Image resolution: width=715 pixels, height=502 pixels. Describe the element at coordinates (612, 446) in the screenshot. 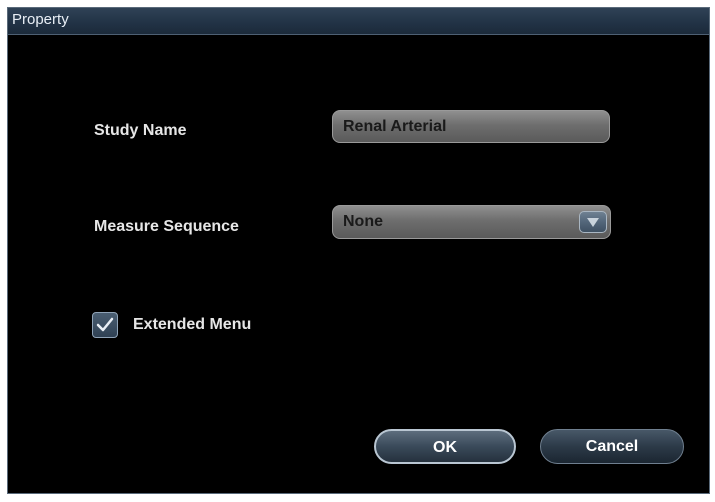

I see `cancel-button: Cancel` at that location.